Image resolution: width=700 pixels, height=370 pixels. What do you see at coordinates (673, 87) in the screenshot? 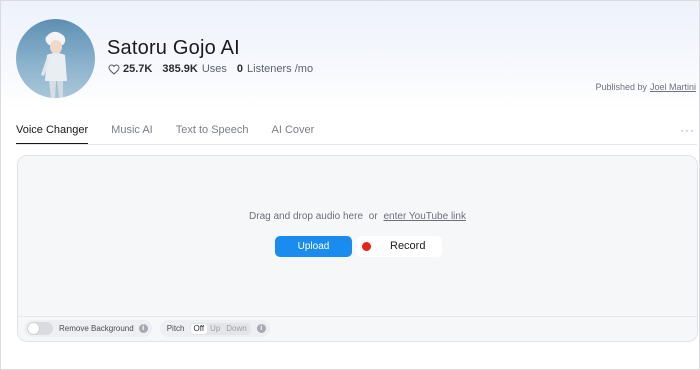
I see `author-link: Joel Martini` at bounding box center [673, 87].